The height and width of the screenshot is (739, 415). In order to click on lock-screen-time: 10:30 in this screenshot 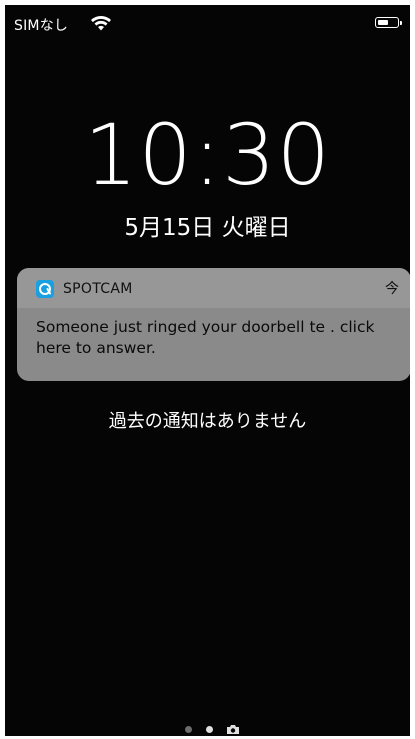, I will do `click(207, 155)`.